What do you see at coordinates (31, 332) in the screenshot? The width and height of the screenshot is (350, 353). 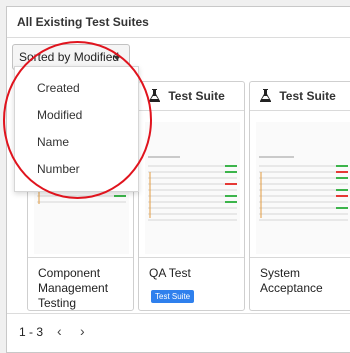 I see `pagination-range: 1 - 3` at bounding box center [31, 332].